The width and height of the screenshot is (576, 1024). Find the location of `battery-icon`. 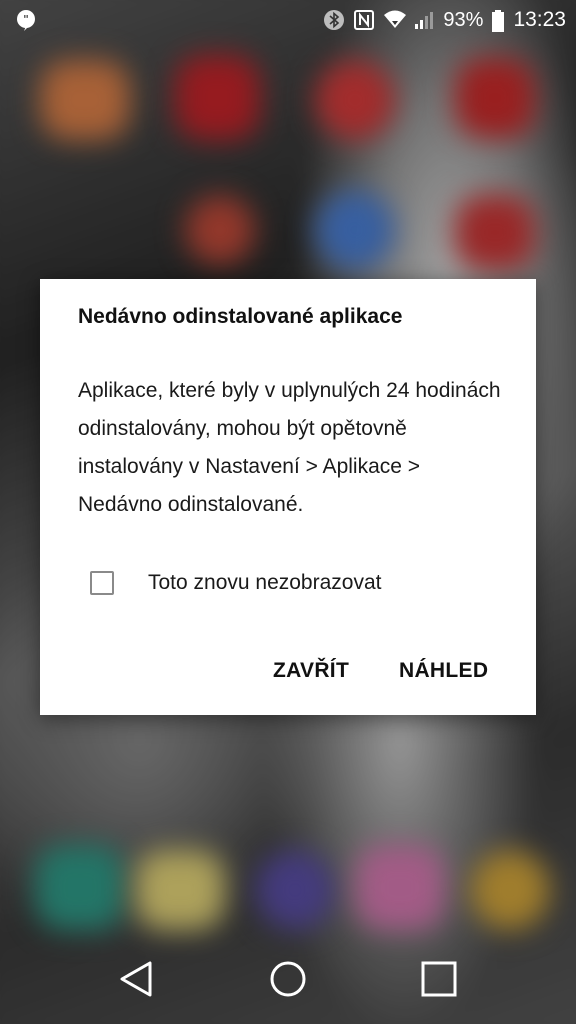

battery-icon is located at coordinates (498, 20).